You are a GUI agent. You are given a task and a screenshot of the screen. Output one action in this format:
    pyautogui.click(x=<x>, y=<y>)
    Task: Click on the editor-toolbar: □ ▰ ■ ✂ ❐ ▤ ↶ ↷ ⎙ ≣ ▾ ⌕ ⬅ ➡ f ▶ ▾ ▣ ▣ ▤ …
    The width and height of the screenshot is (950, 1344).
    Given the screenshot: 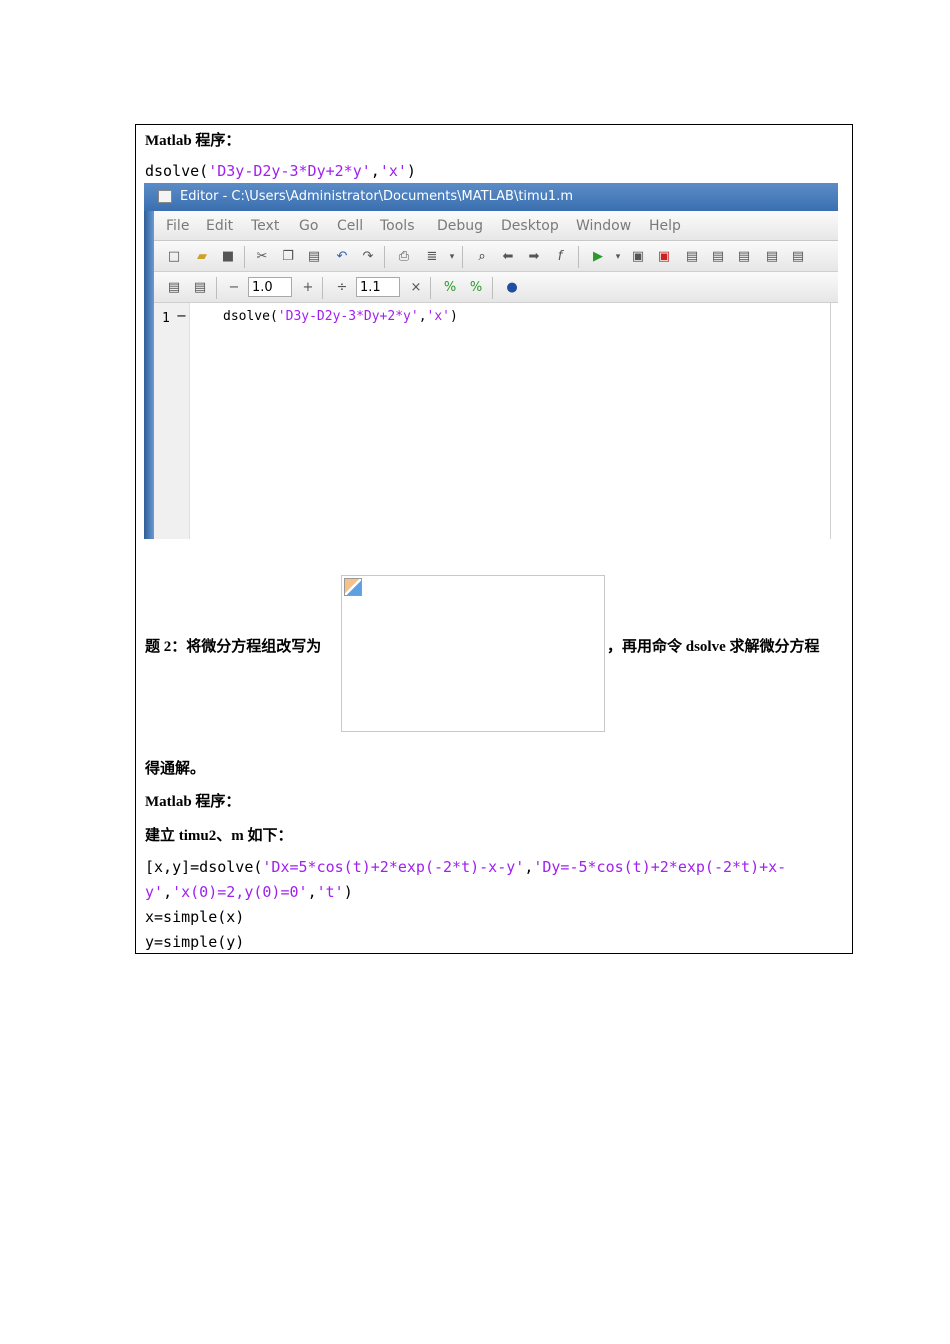 What is the action you would take?
    pyautogui.click(x=496, y=256)
    